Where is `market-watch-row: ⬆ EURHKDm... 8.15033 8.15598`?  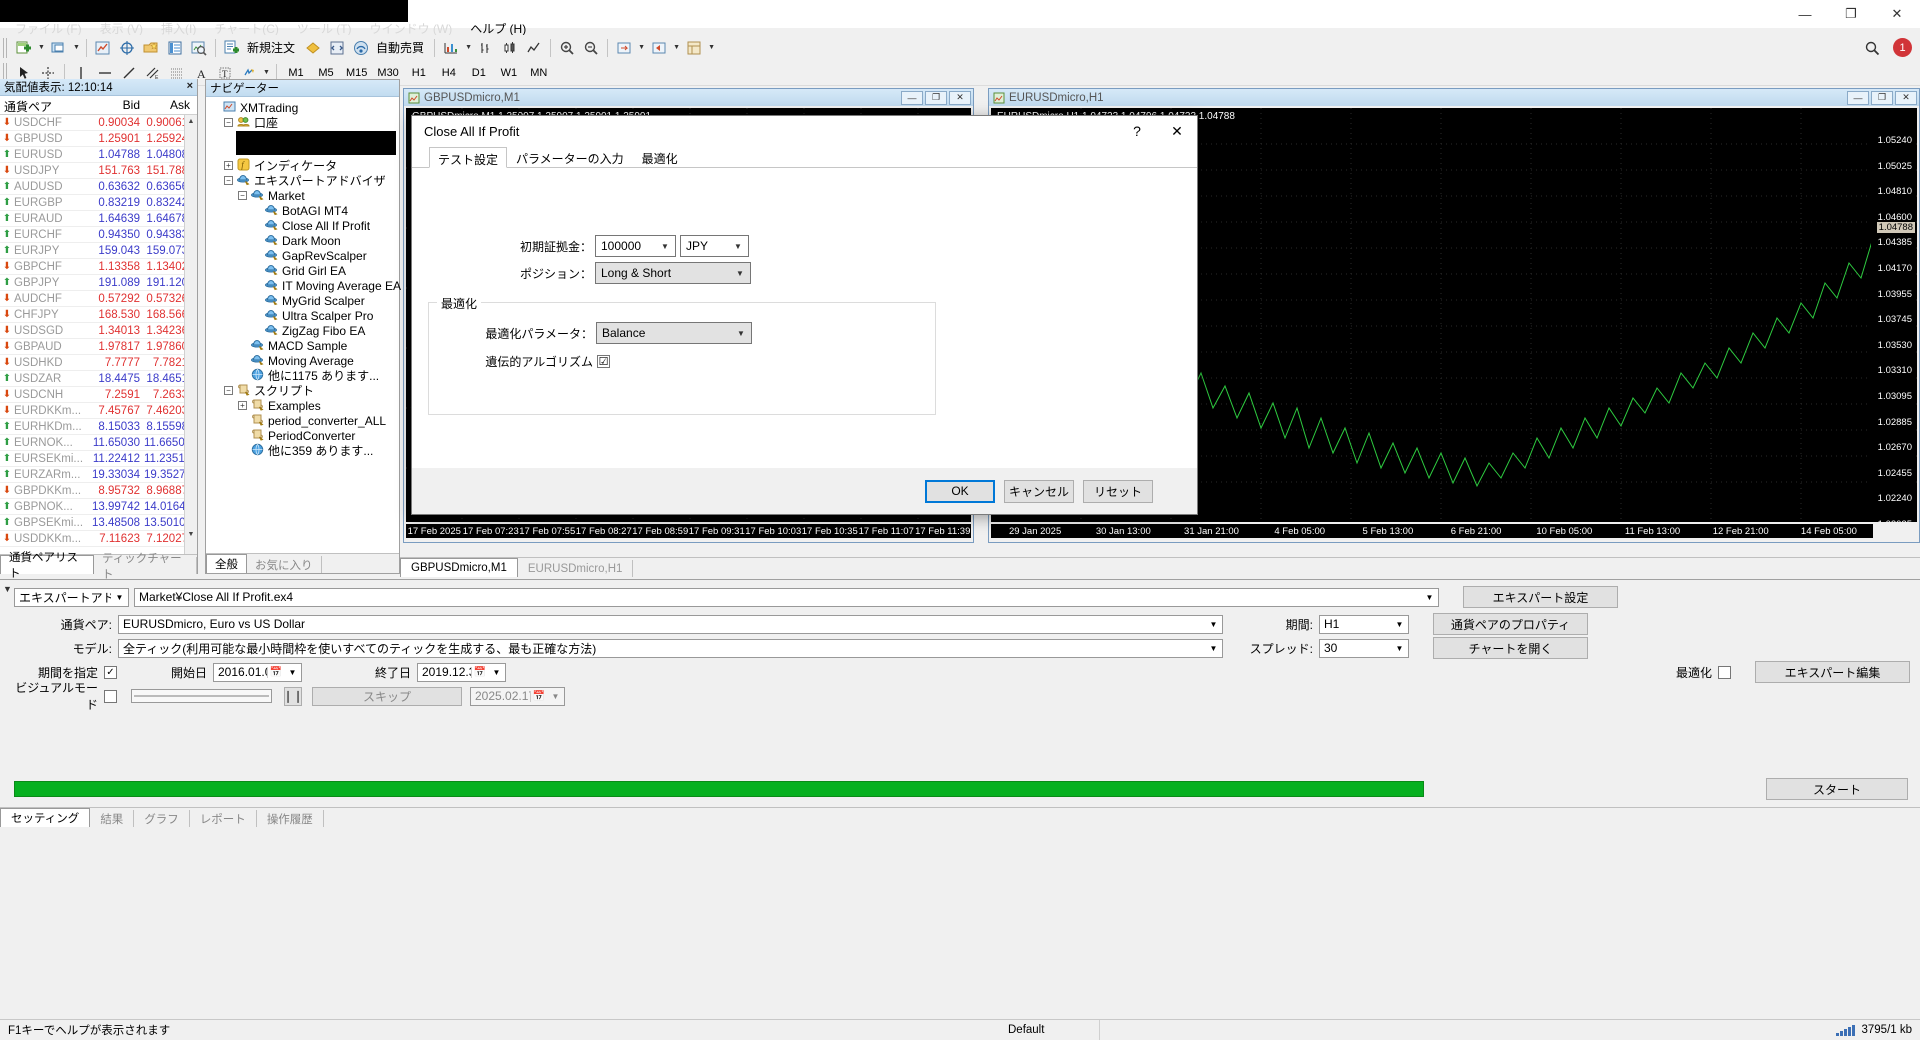 market-watch-row: ⬆ EURHKDm... 8.15033 8.15598 is located at coordinates (98, 427).